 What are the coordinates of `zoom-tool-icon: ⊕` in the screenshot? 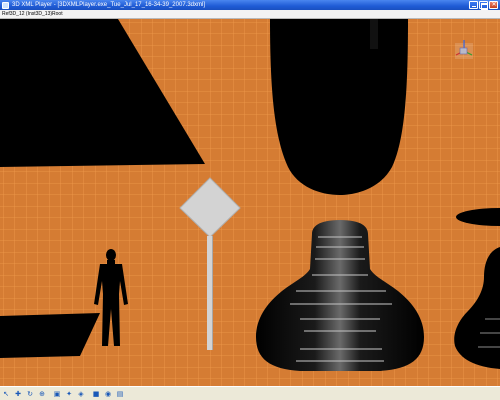 It's located at (42, 394).